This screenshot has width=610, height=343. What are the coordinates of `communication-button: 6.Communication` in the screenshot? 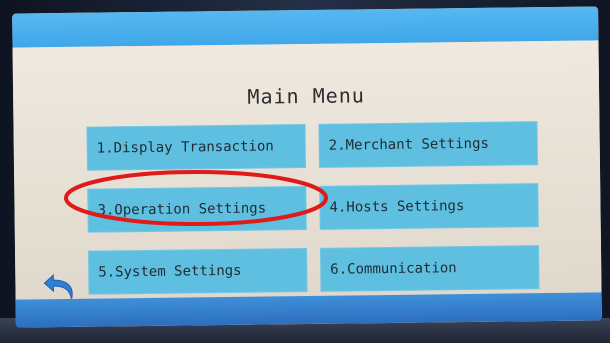 It's located at (429, 268).